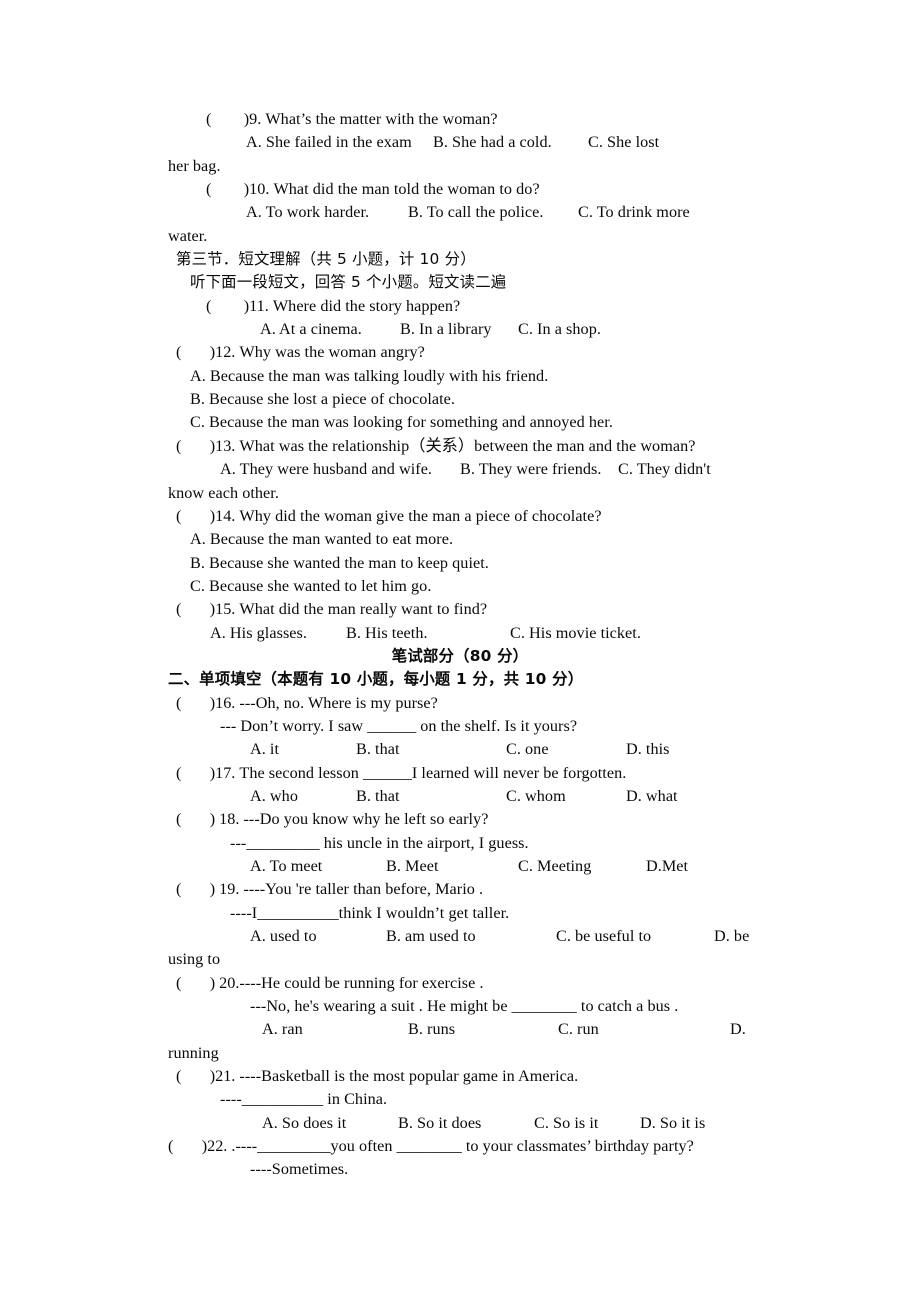 The width and height of the screenshot is (920, 1302). Describe the element at coordinates (446, 329) in the screenshot. I see `option-11-b: B. In a library` at that location.